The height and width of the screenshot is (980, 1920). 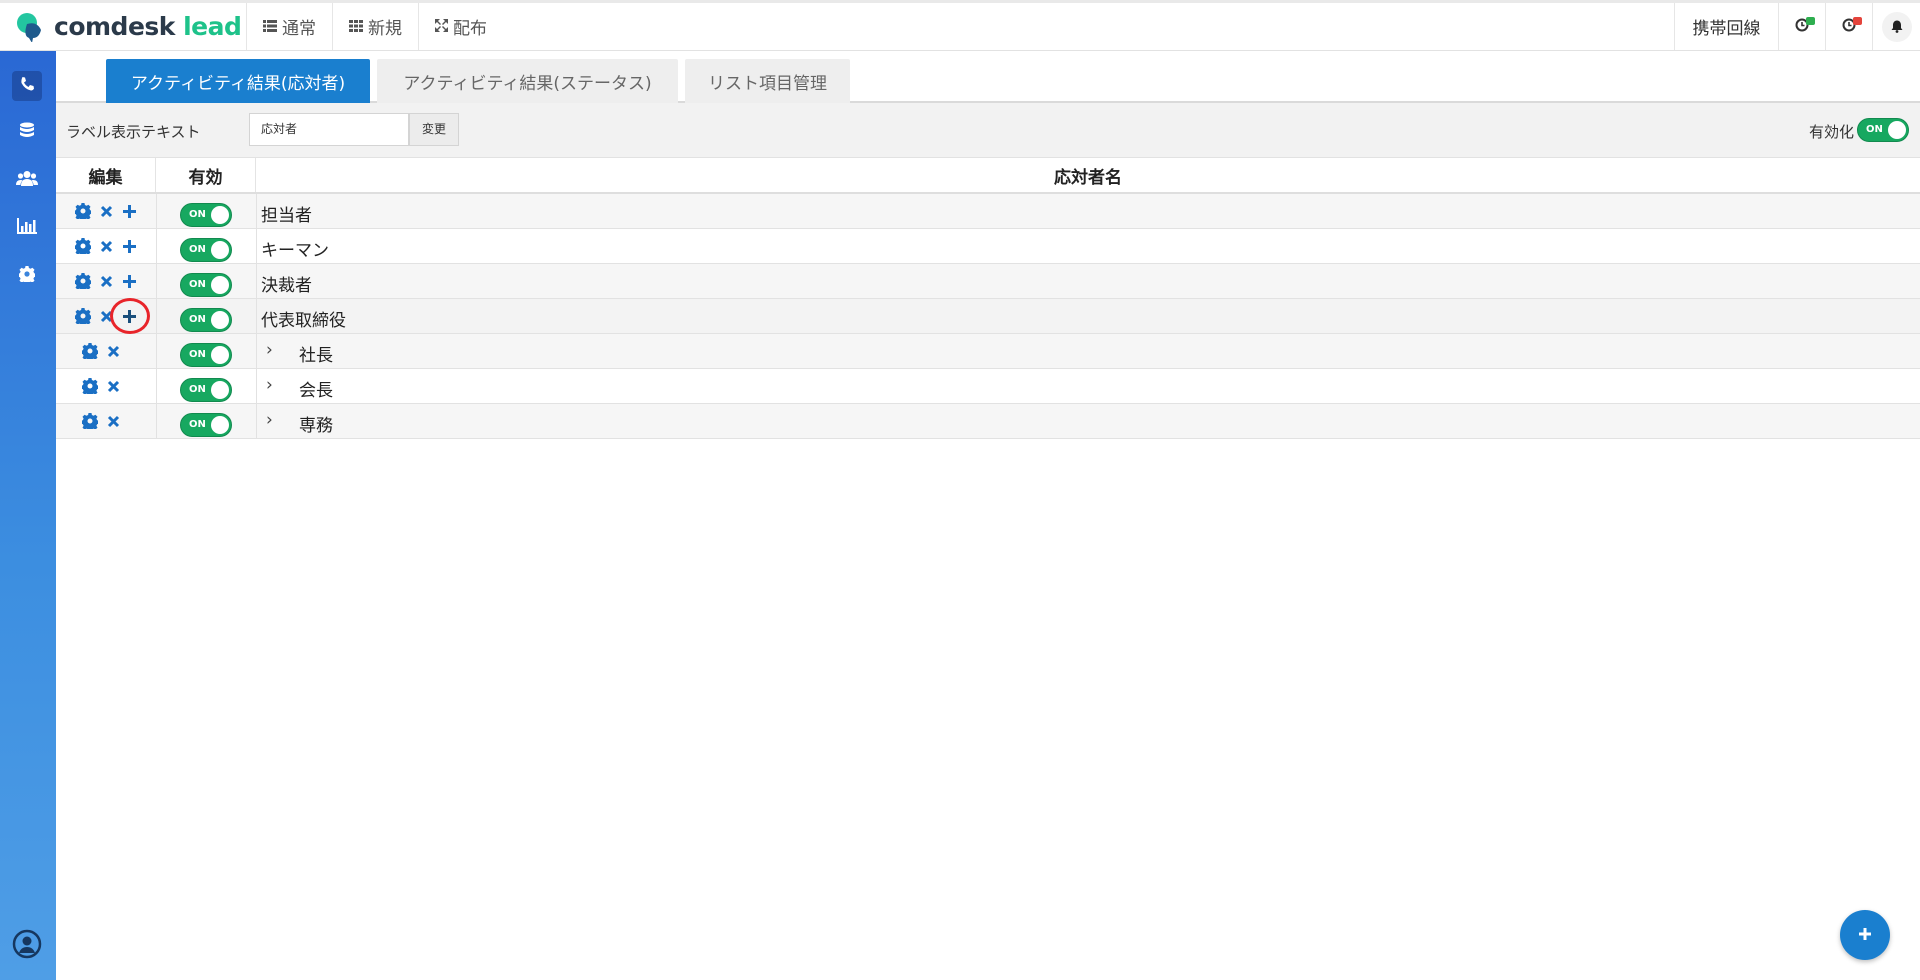 I want to click on nav-normal: 通常, so click(x=289, y=26).